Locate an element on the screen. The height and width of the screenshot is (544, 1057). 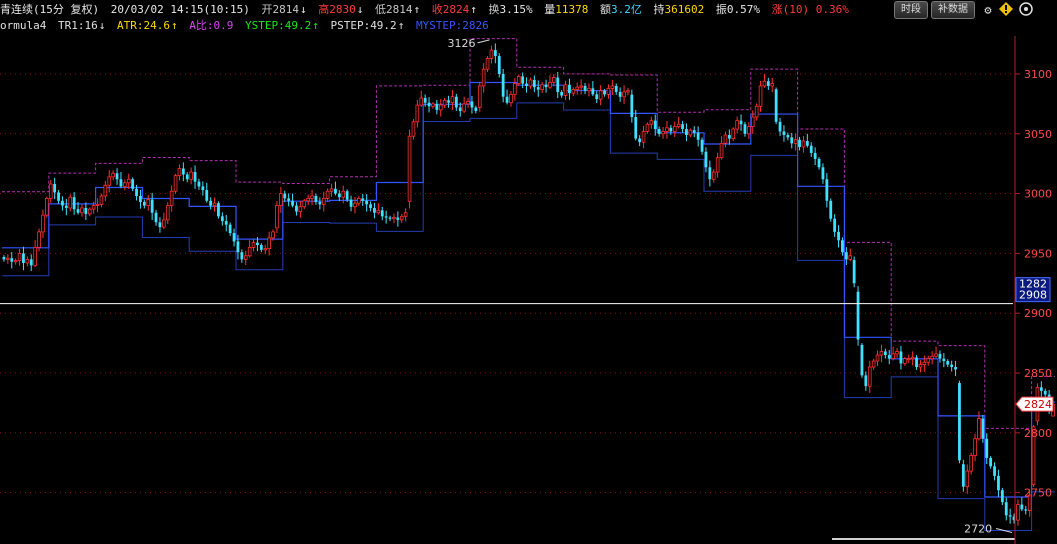
axis-tick-label: 3100 is located at coordinates (1038, 74).